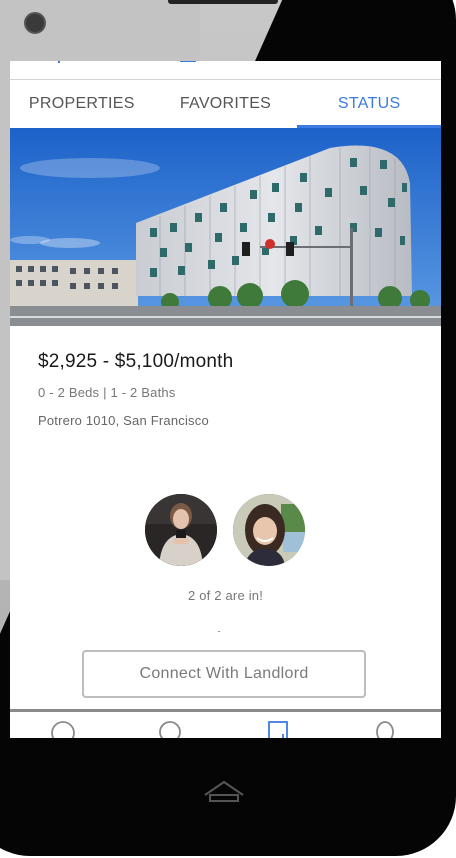 The width and height of the screenshot is (456, 858). What do you see at coordinates (225, 595) in the screenshot?
I see `roommate-status: 2 of 2 are in!` at bounding box center [225, 595].